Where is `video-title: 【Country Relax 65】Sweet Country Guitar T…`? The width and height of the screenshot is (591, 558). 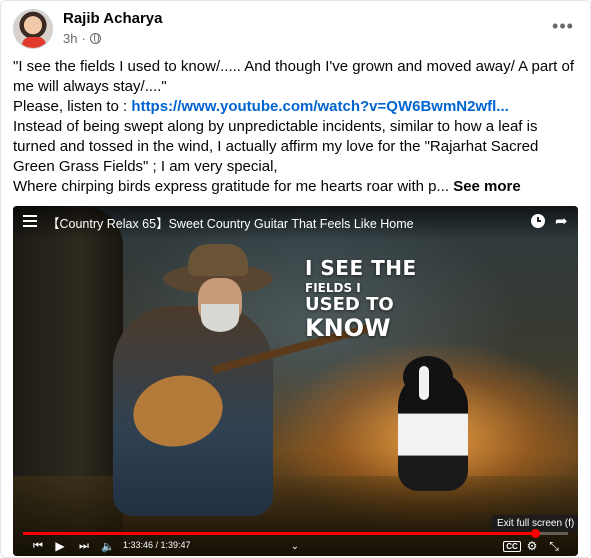 video-title: 【Country Relax 65】Sweet Country Guitar T… is located at coordinates (230, 222).